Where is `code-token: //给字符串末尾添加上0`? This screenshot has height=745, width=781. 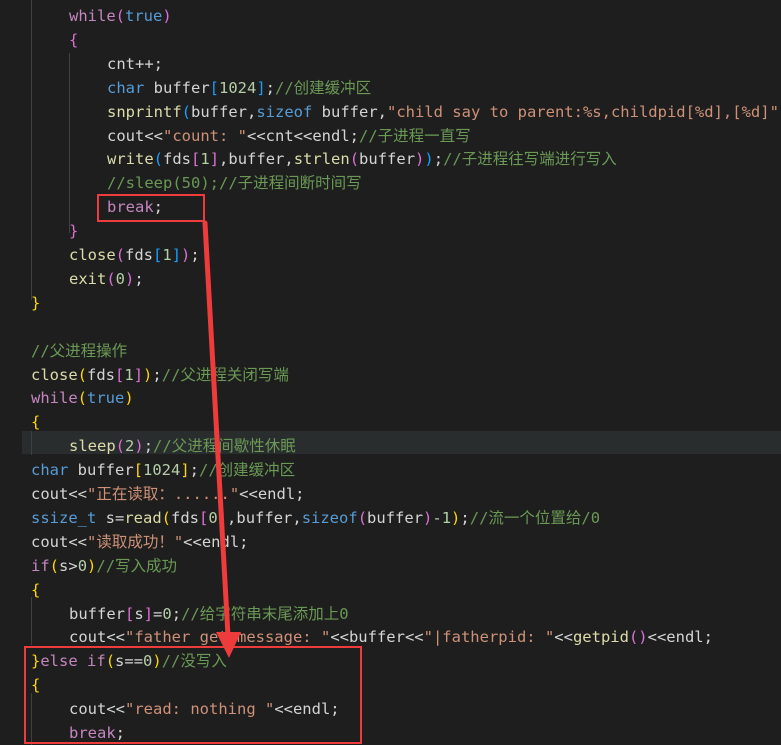 code-token: //给字符串末尾添加上0 is located at coordinates (265, 613).